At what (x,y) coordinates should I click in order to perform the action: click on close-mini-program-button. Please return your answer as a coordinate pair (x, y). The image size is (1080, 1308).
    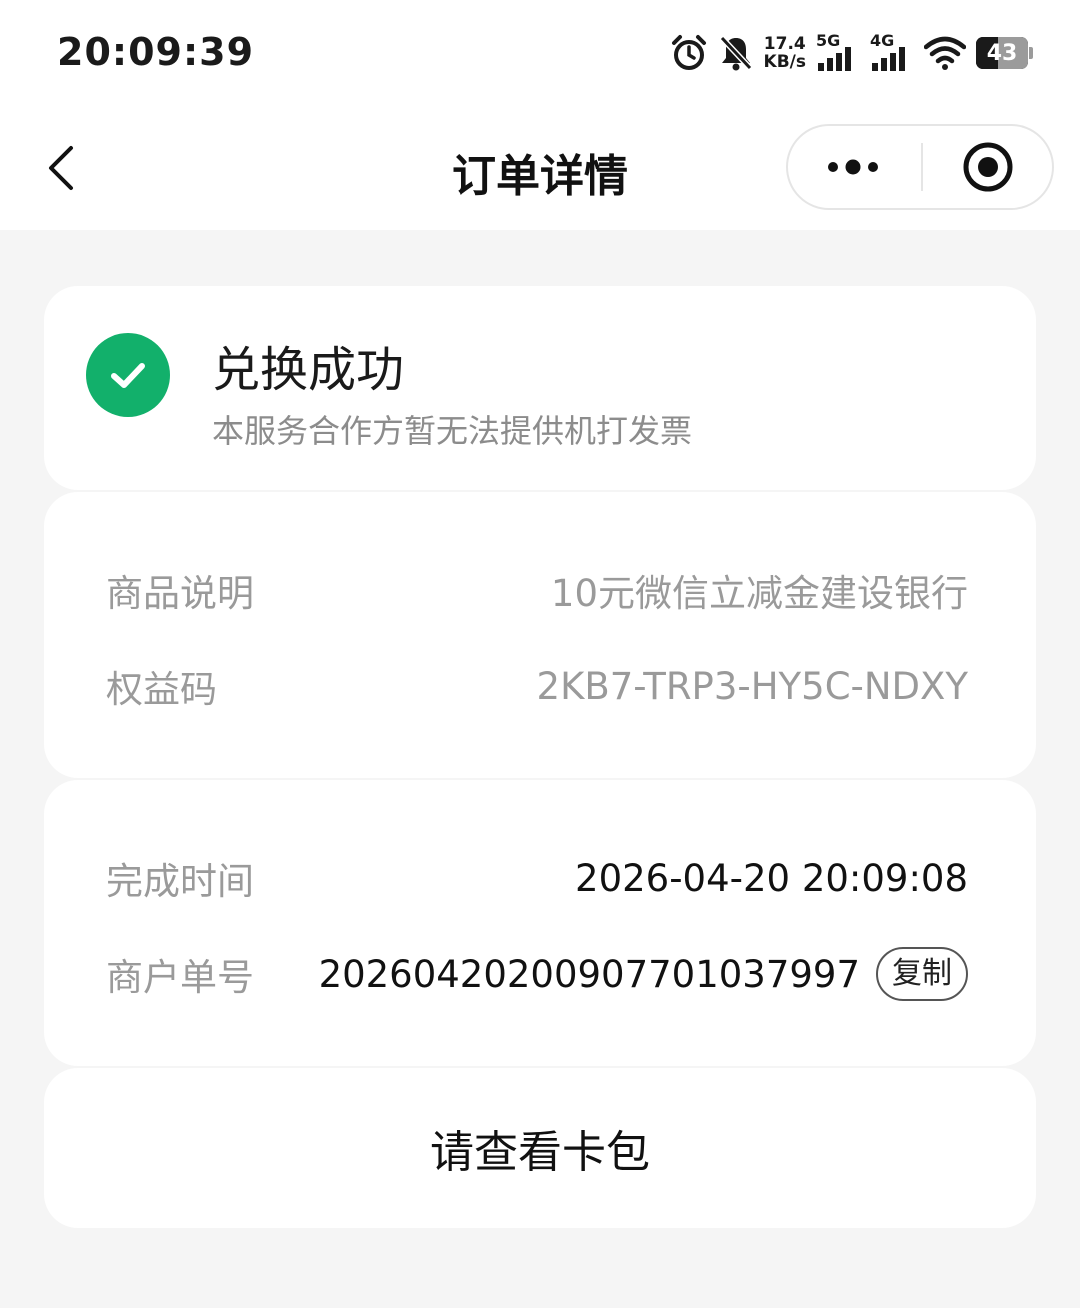
    Looking at the image, I should click on (987, 167).